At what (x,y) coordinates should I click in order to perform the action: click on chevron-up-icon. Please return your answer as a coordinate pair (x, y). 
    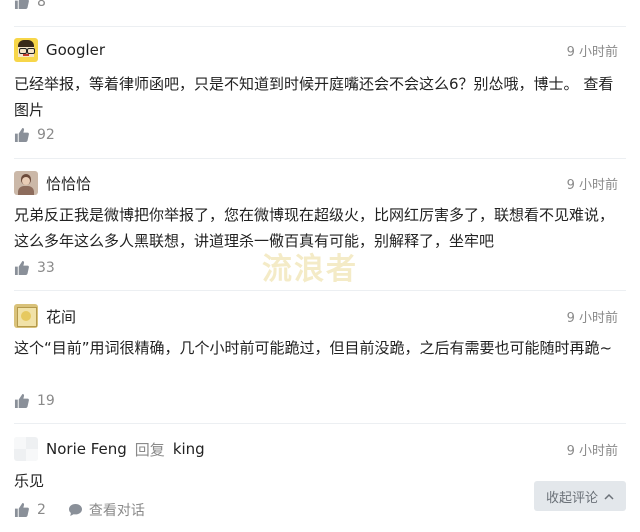
    Looking at the image, I should click on (609, 496).